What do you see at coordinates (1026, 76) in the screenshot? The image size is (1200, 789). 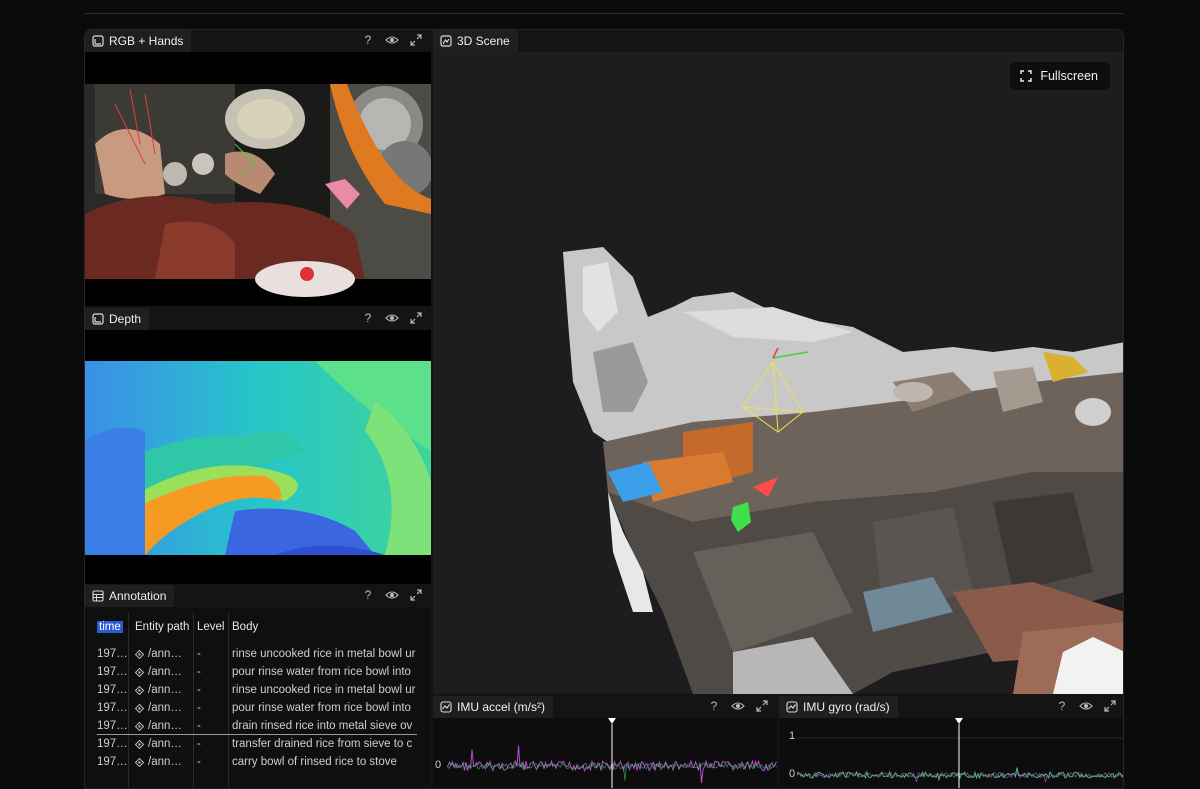 I see `fullscreen-icon` at bounding box center [1026, 76].